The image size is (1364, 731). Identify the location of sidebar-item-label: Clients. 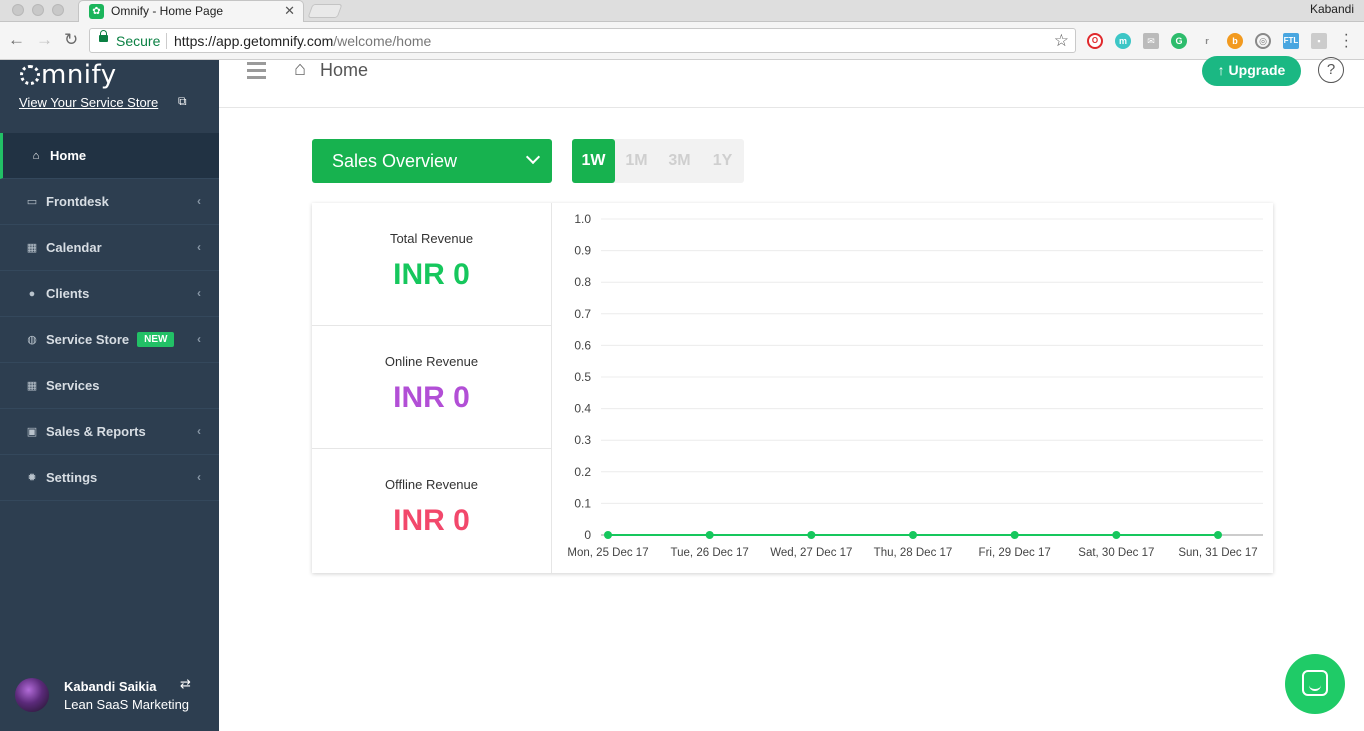
(68, 293).